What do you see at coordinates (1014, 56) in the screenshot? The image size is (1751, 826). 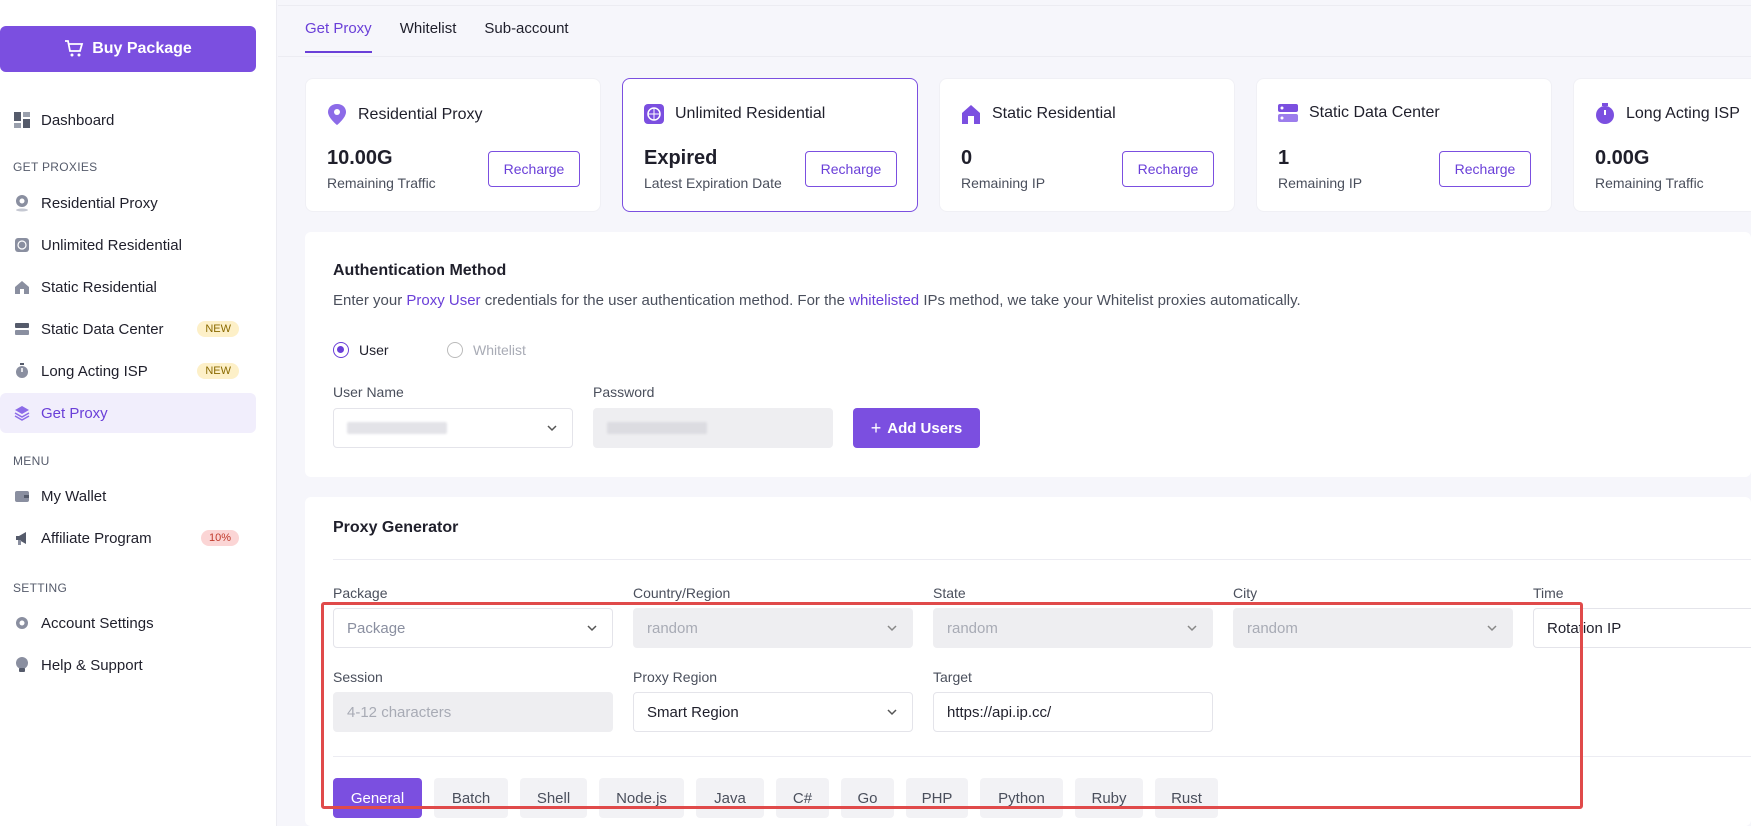 I see `tabs-divider` at bounding box center [1014, 56].